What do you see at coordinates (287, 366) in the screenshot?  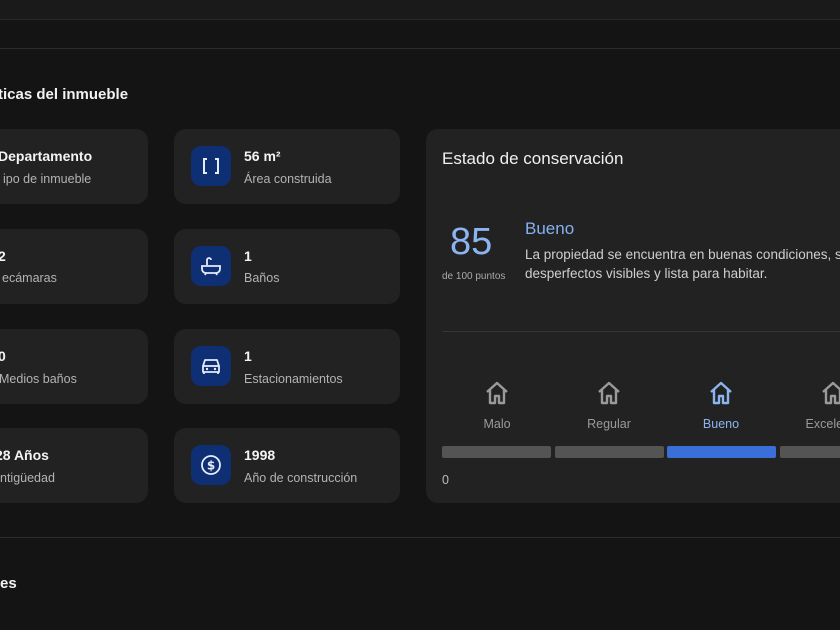 I see `feature-card-parking: 1 Estacionamientos` at bounding box center [287, 366].